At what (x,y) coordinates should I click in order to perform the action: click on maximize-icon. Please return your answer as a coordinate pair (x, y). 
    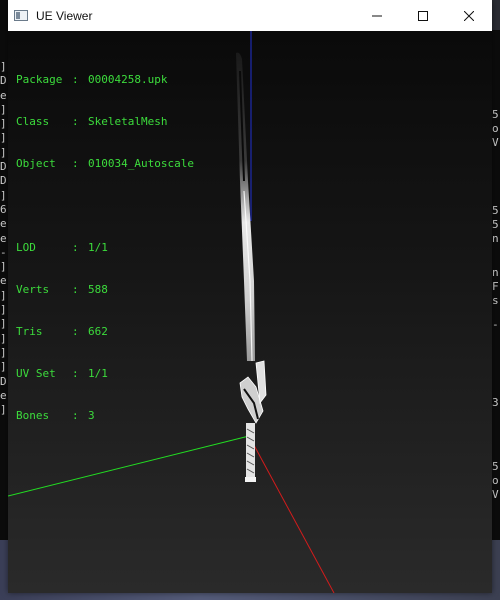
    Looking at the image, I should click on (423, 15).